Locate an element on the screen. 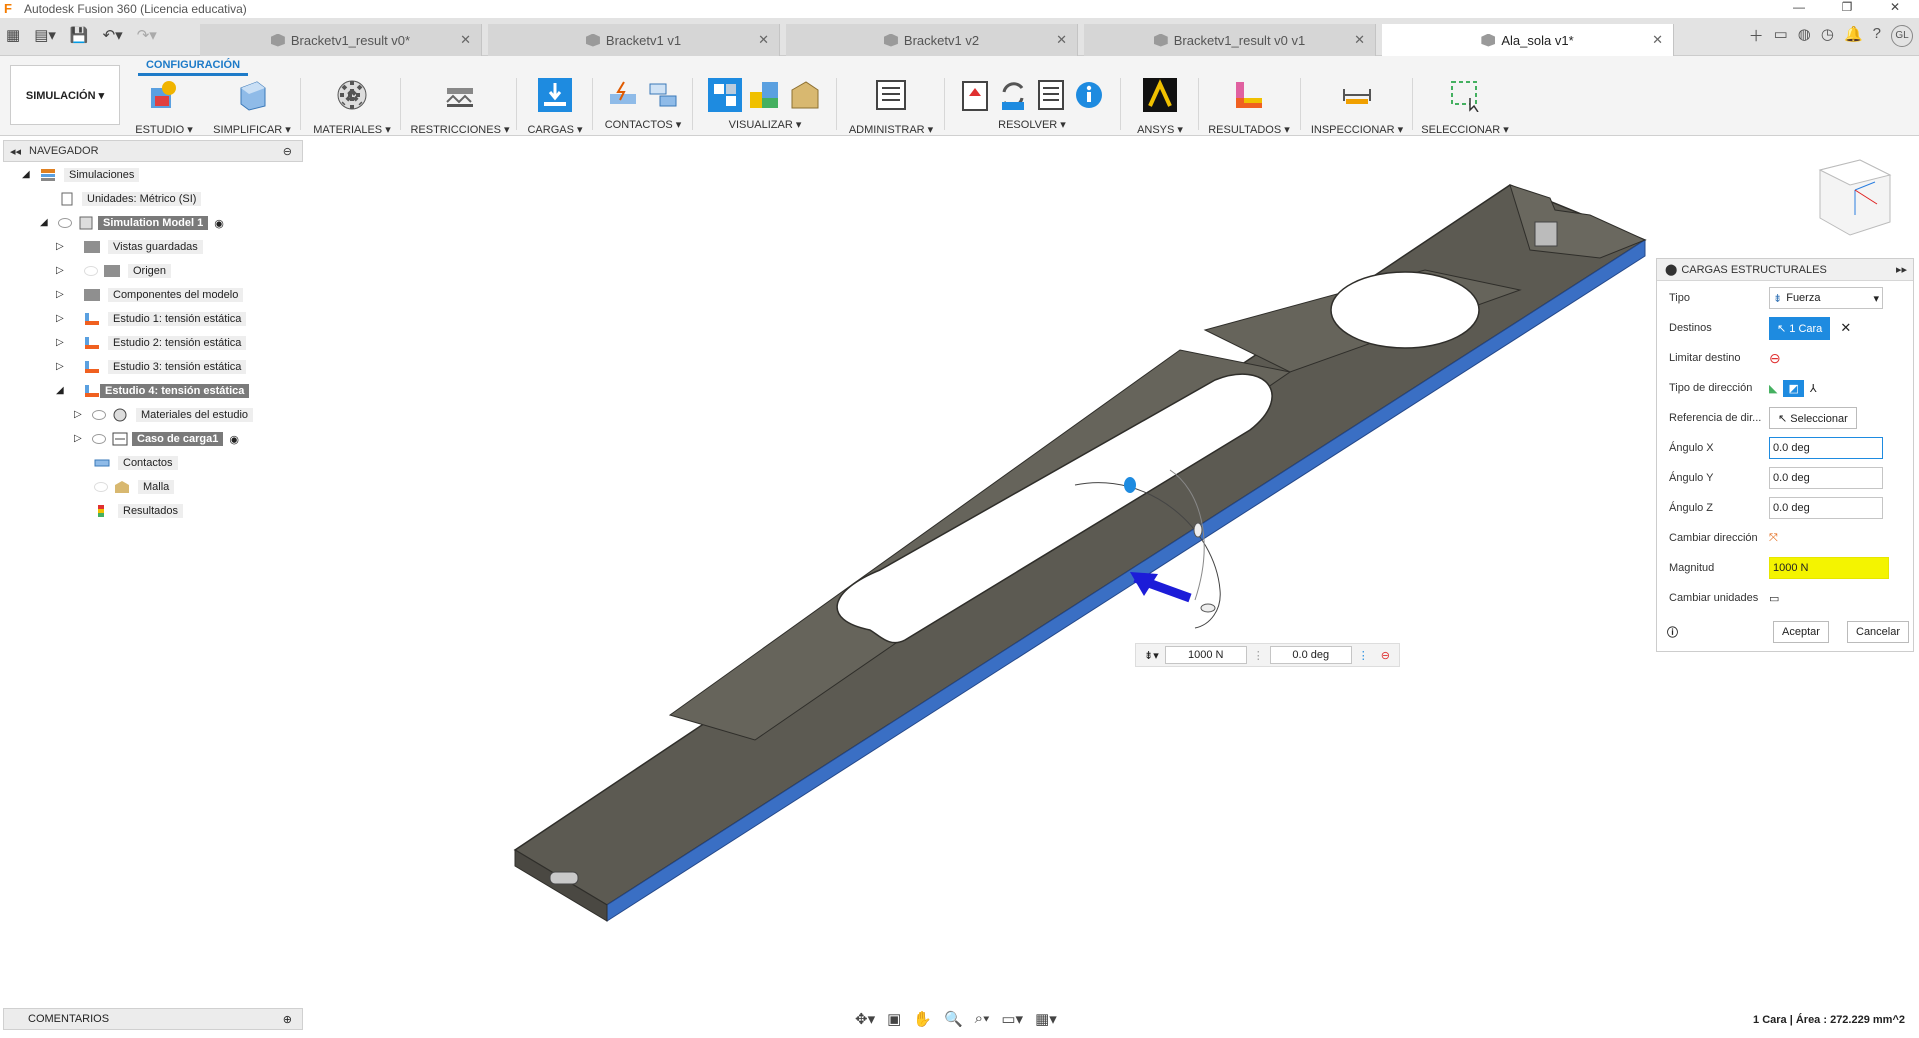 The image size is (1919, 1038). hud-limit-icon: ⊖ is located at coordinates (1385, 655).